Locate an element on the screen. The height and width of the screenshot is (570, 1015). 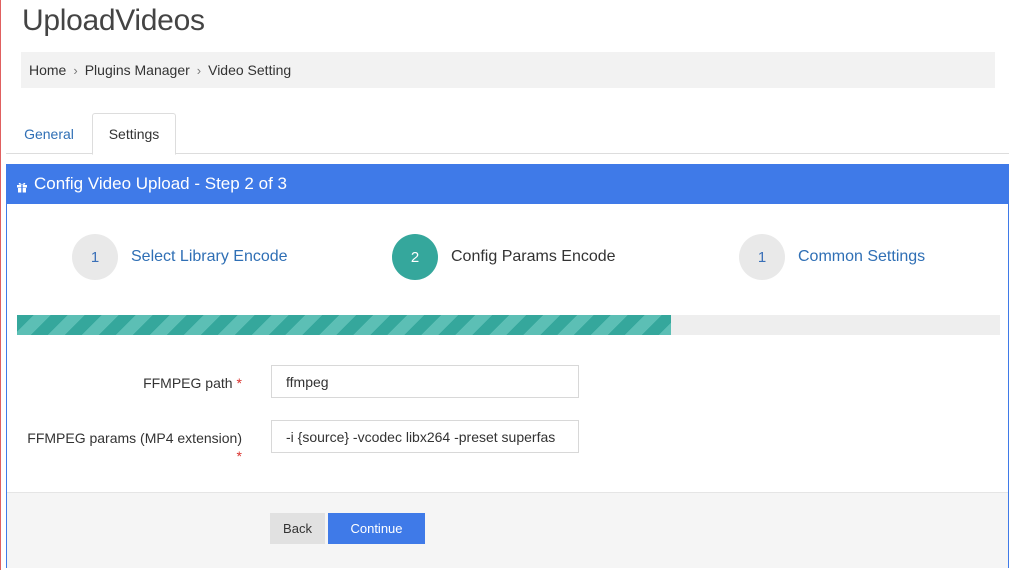
step-select-library-encode: 1 Select Library Encode is located at coordinates (180, 257).